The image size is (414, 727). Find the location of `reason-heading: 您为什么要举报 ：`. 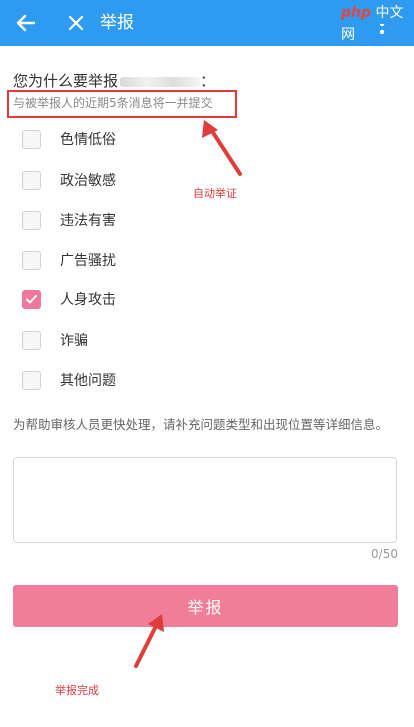

reason-heading: 您为什么要举报 ： is located at coordinates (114, 81).